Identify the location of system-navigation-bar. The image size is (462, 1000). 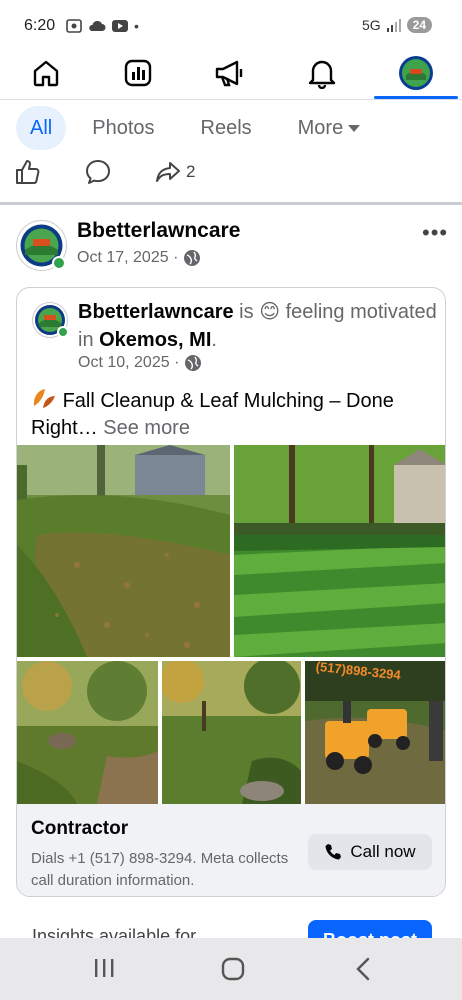
(231, 969).